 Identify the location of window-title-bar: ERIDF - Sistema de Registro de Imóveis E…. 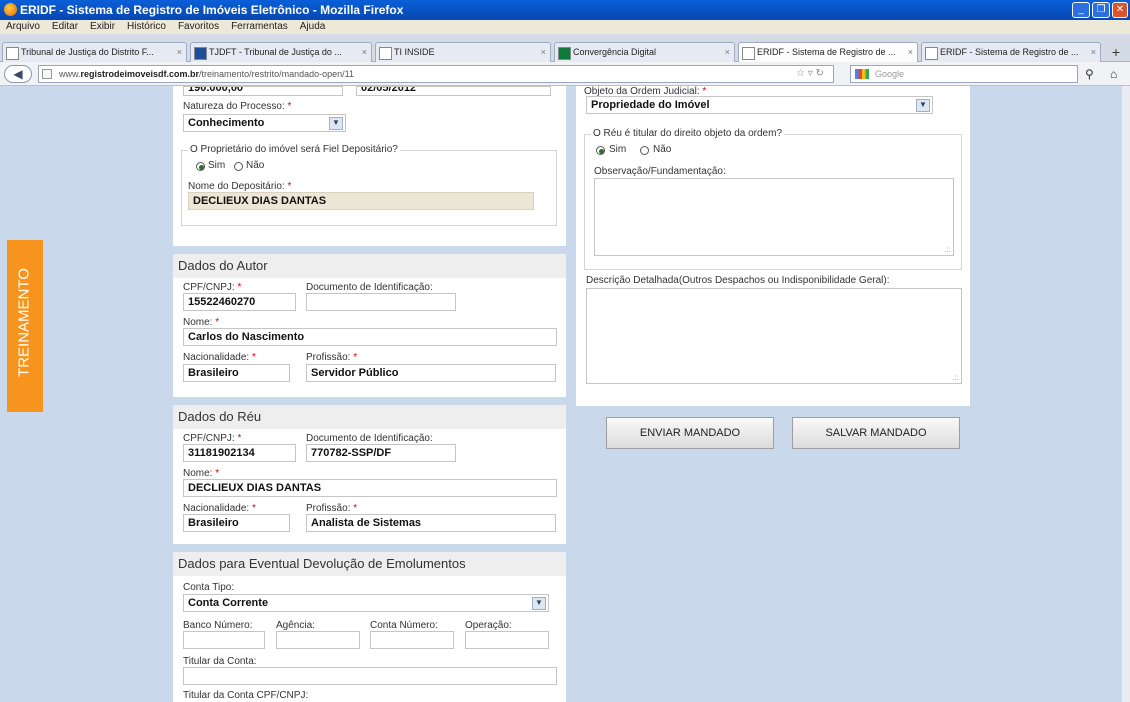
(565, 10).